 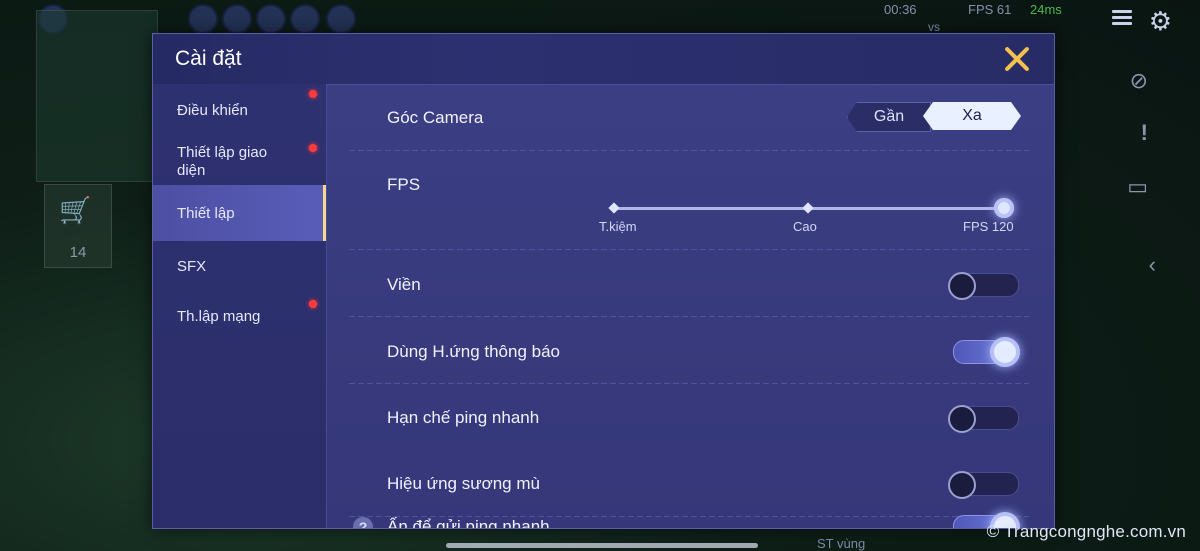 What do you see at coordinates (1086, 531) in the screenshot?
I see `watermark: © Trangcongnghe.com.vn` at bounding box center [1086, 531].